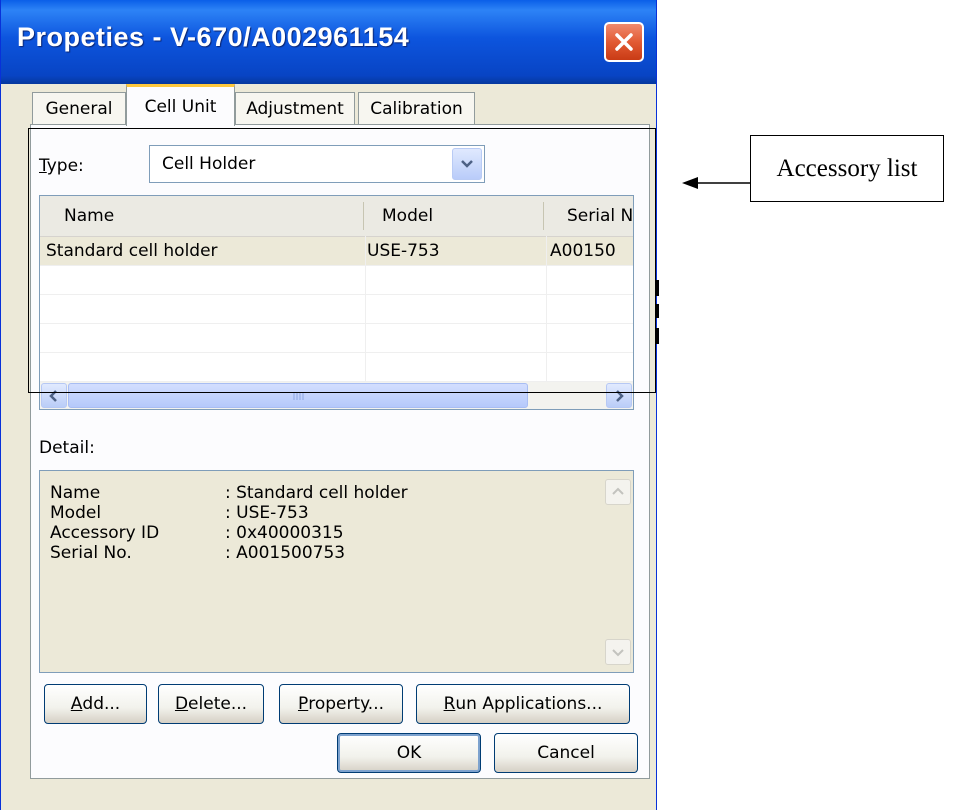 Image resolution: width=976 pixels, height=810 pixels. What do you see at coordinates (91, 553) in the screenshot?
I see `detail-key-serial: Serial No.` at bounding box center [91, 553].